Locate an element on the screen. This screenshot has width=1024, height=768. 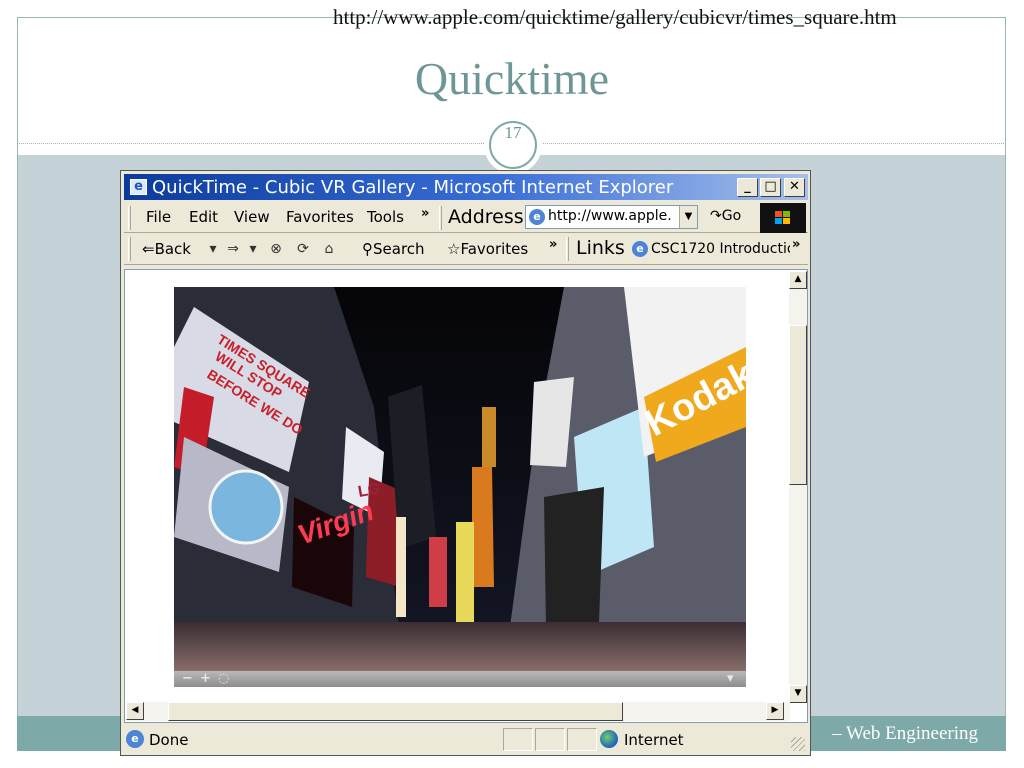
go-button: ↷Go is located at coordinates (725, 216).